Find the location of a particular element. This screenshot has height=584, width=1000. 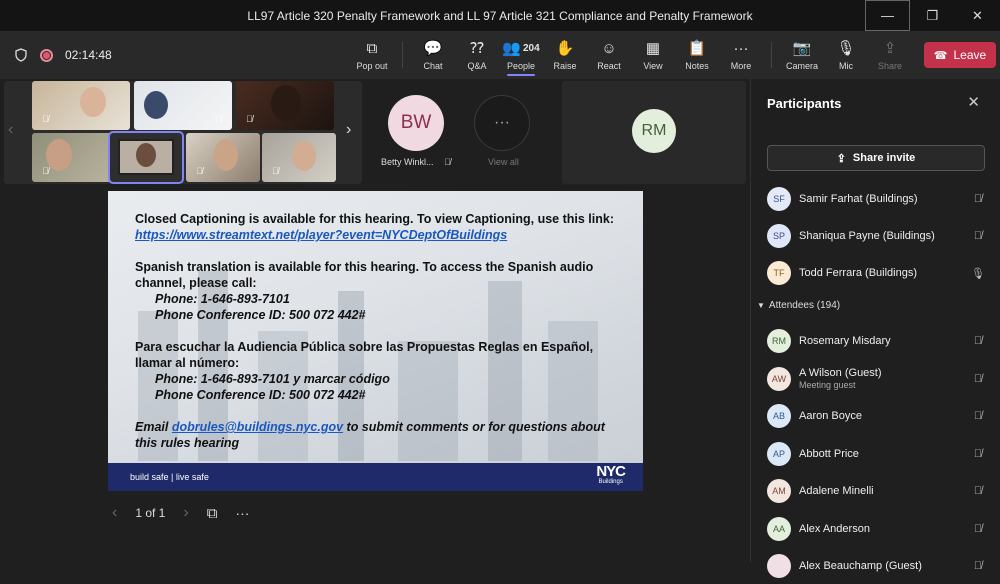

raise-hand-button: ✋ Raise is located at coordinates (565, 55).